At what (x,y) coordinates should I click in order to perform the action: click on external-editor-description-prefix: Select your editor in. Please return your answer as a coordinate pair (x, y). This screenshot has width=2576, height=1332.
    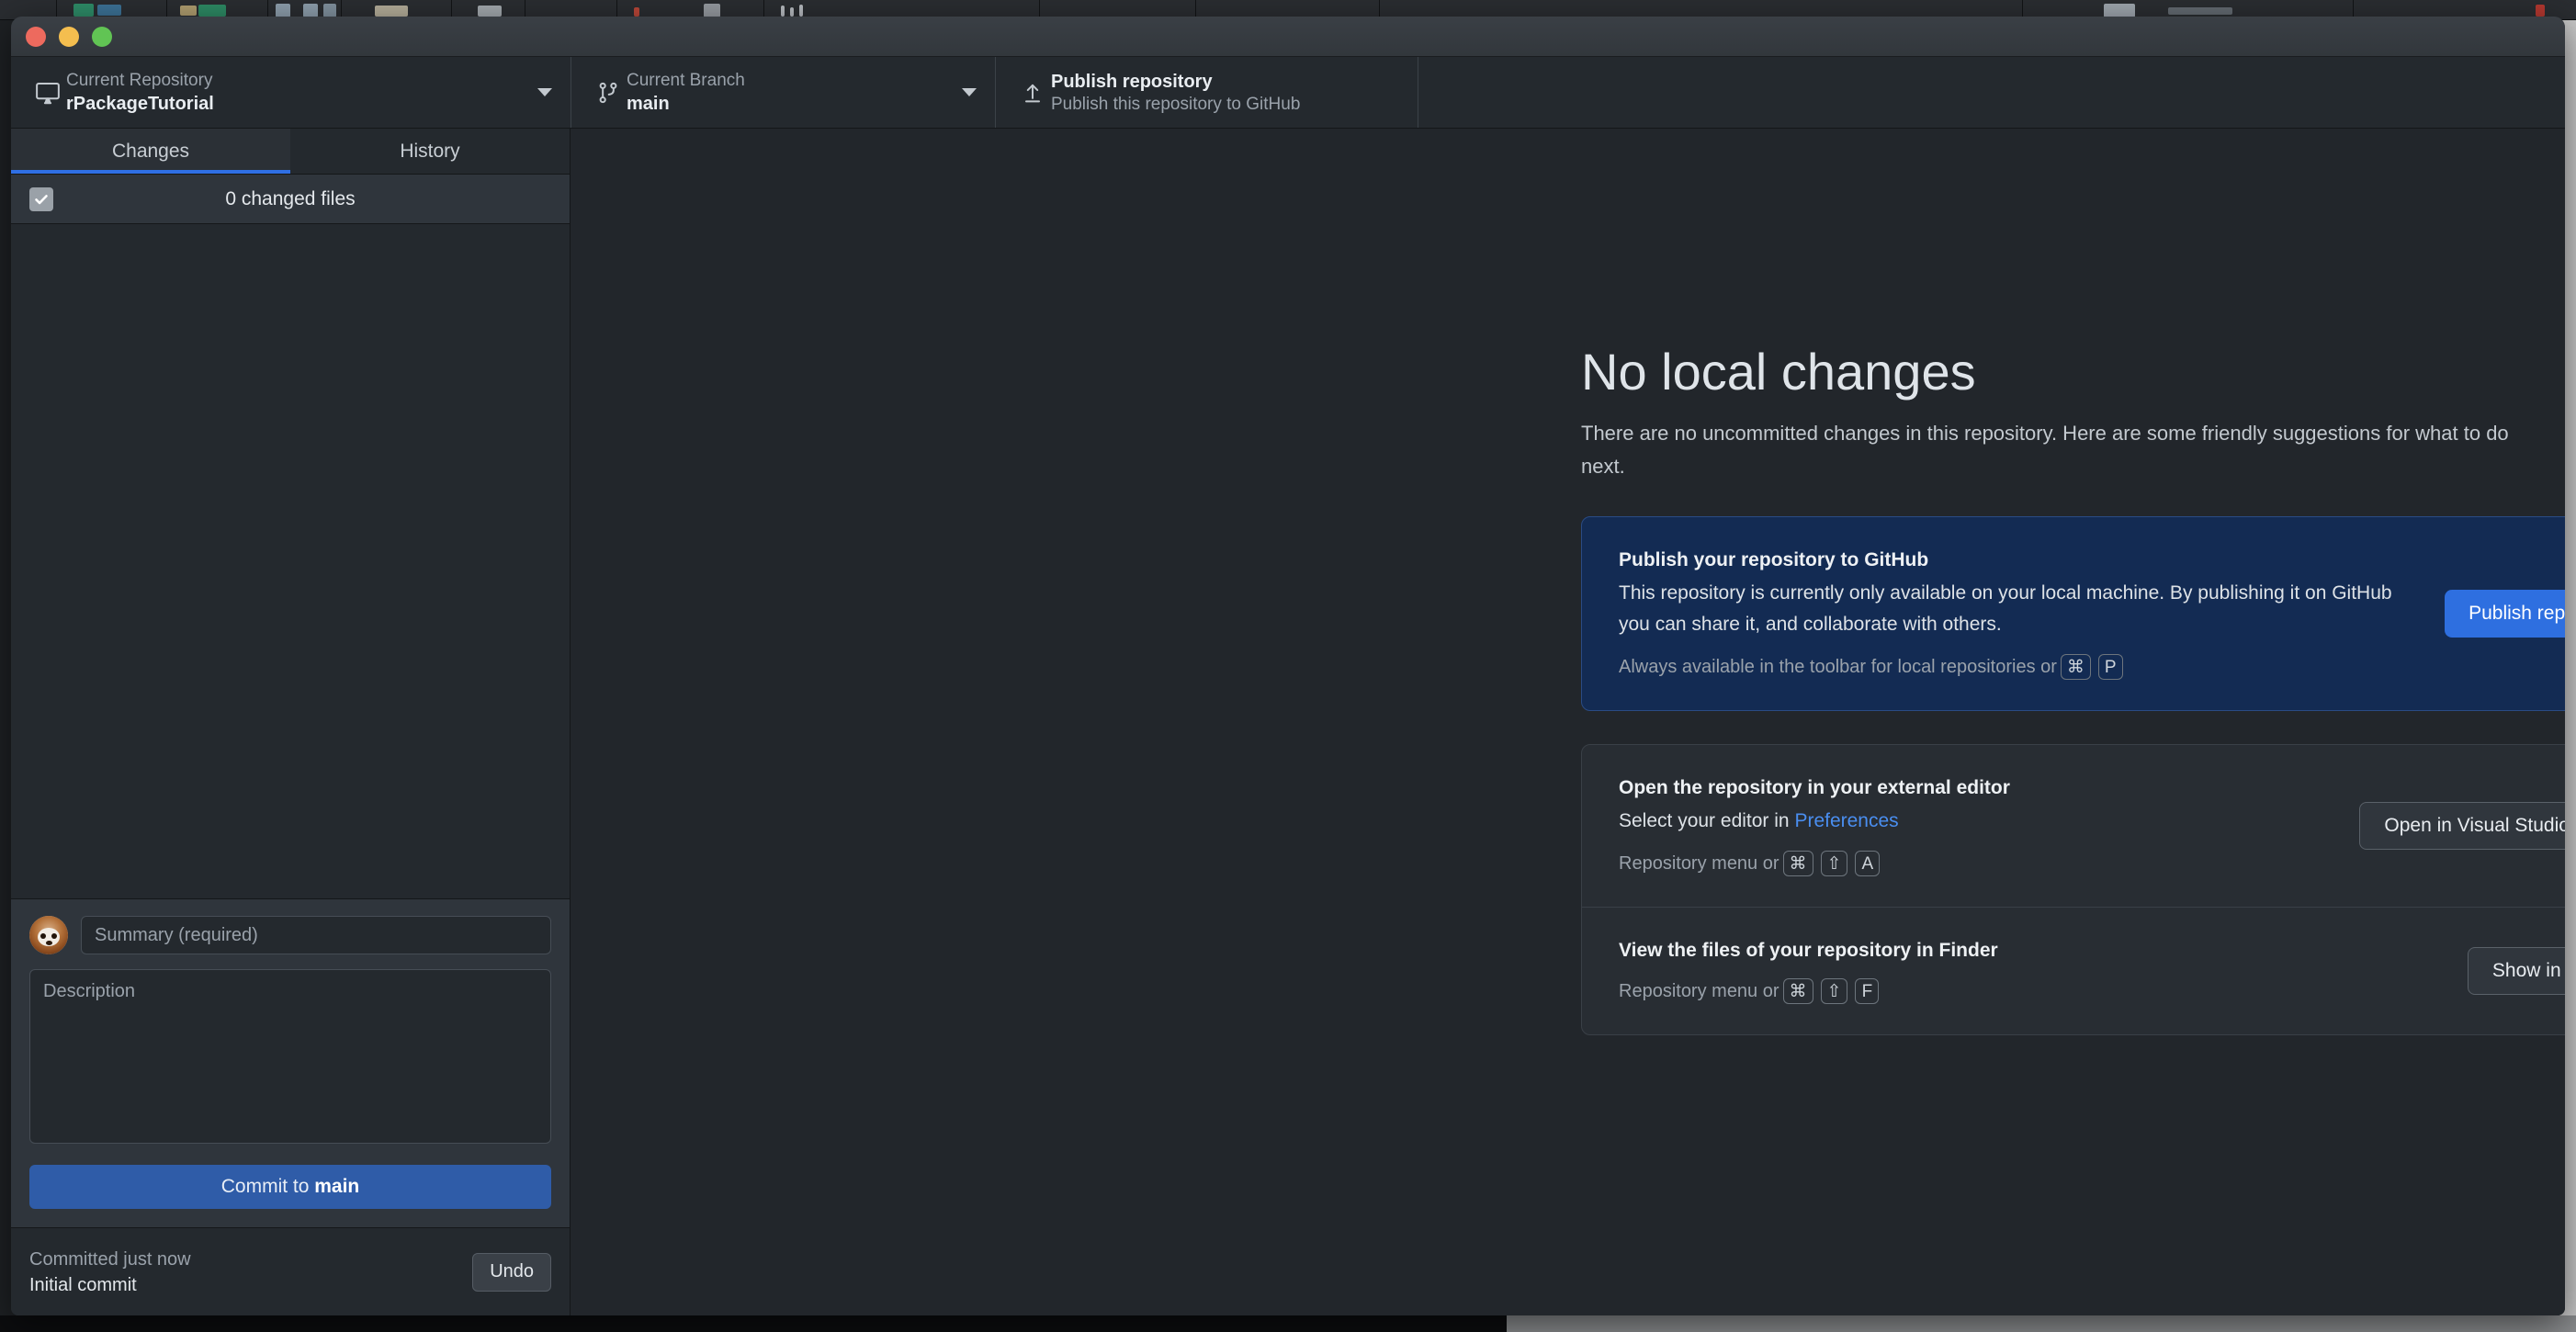
    Looking at the image, I should click on (1707, 820).